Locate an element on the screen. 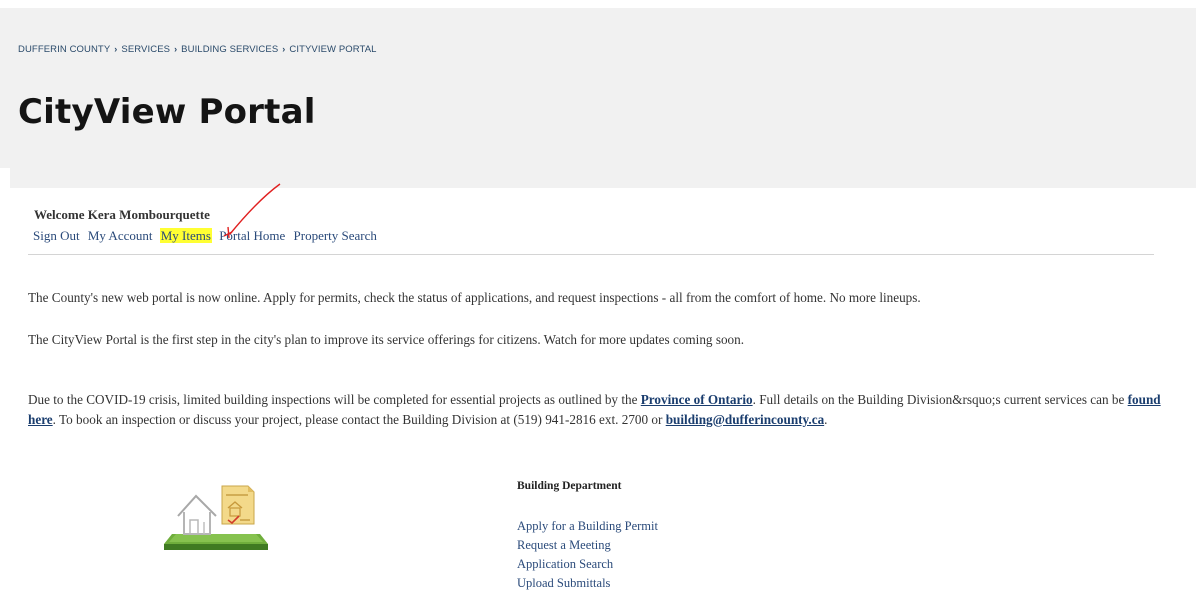  sign-out-link: Sign Out is located at coordinates (56, 235).